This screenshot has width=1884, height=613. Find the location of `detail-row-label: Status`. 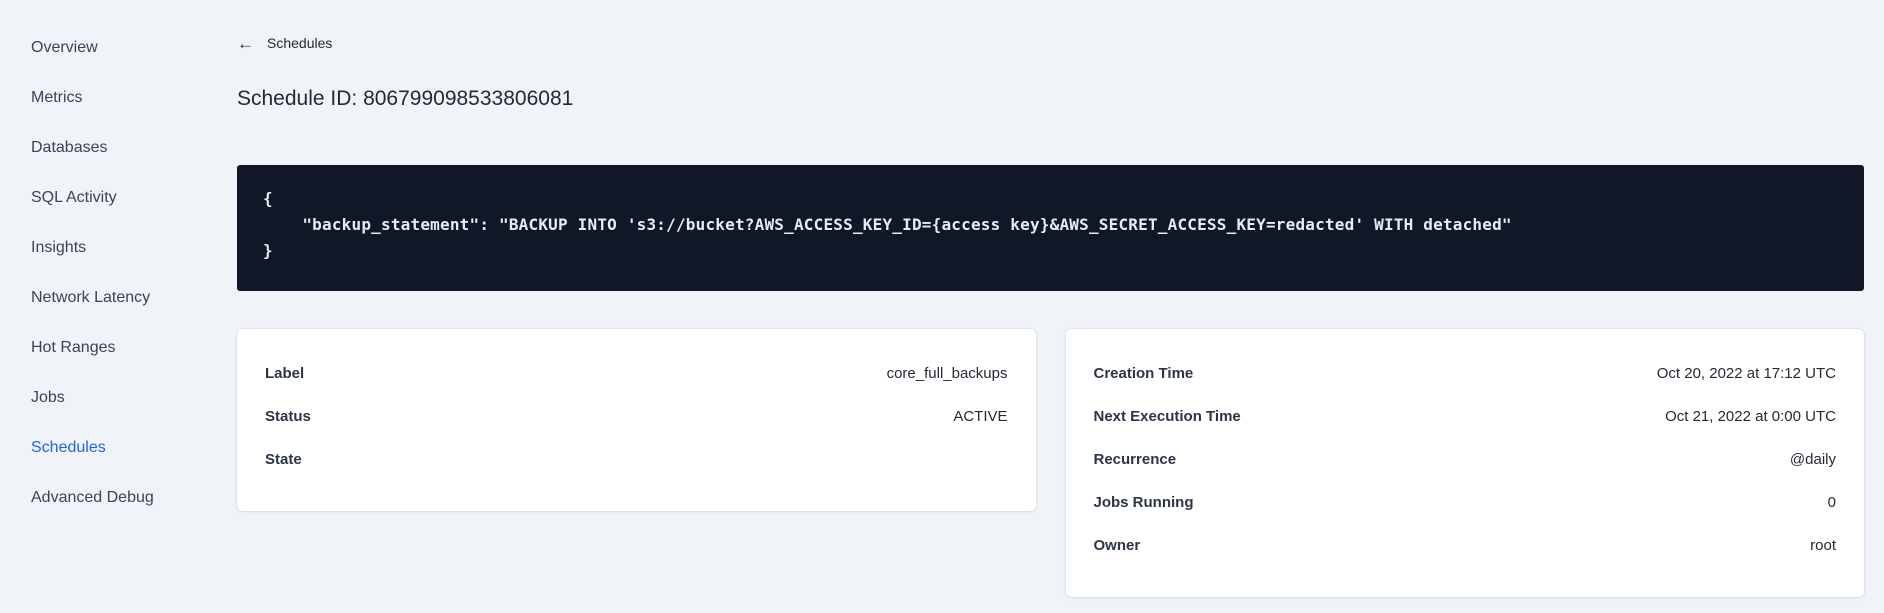

detail-row-label: Status is located at coordinates (288, 416).